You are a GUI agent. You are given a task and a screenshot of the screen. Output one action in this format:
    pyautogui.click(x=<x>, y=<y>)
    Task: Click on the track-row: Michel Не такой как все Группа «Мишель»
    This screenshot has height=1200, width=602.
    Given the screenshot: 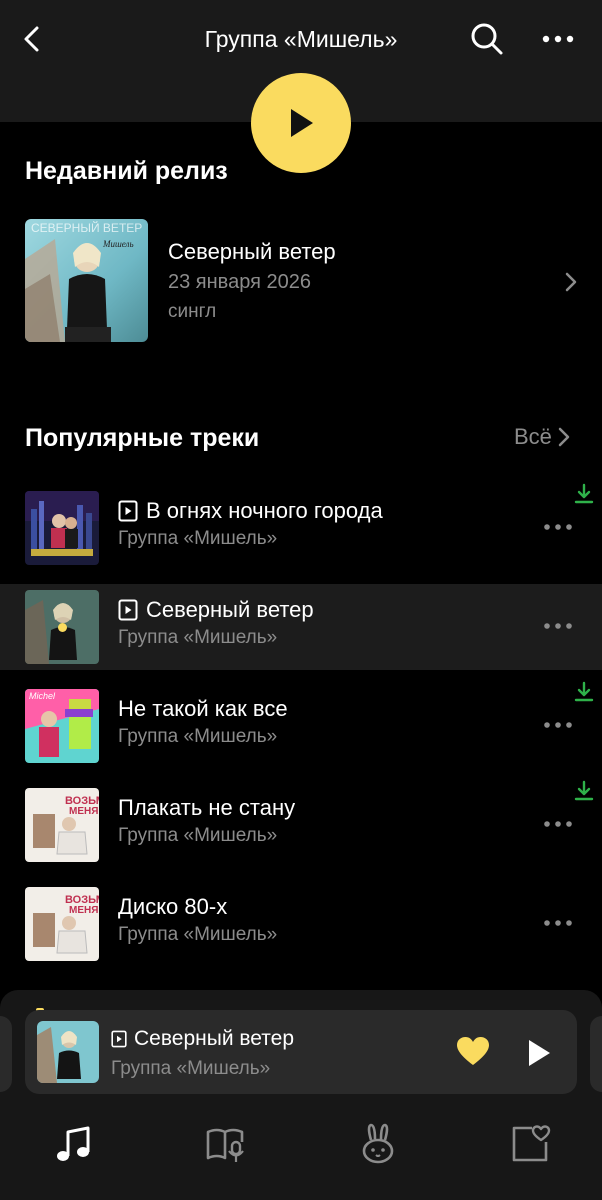 What is the action you would take?
    pyautogui.click(x=301, y=725)
    